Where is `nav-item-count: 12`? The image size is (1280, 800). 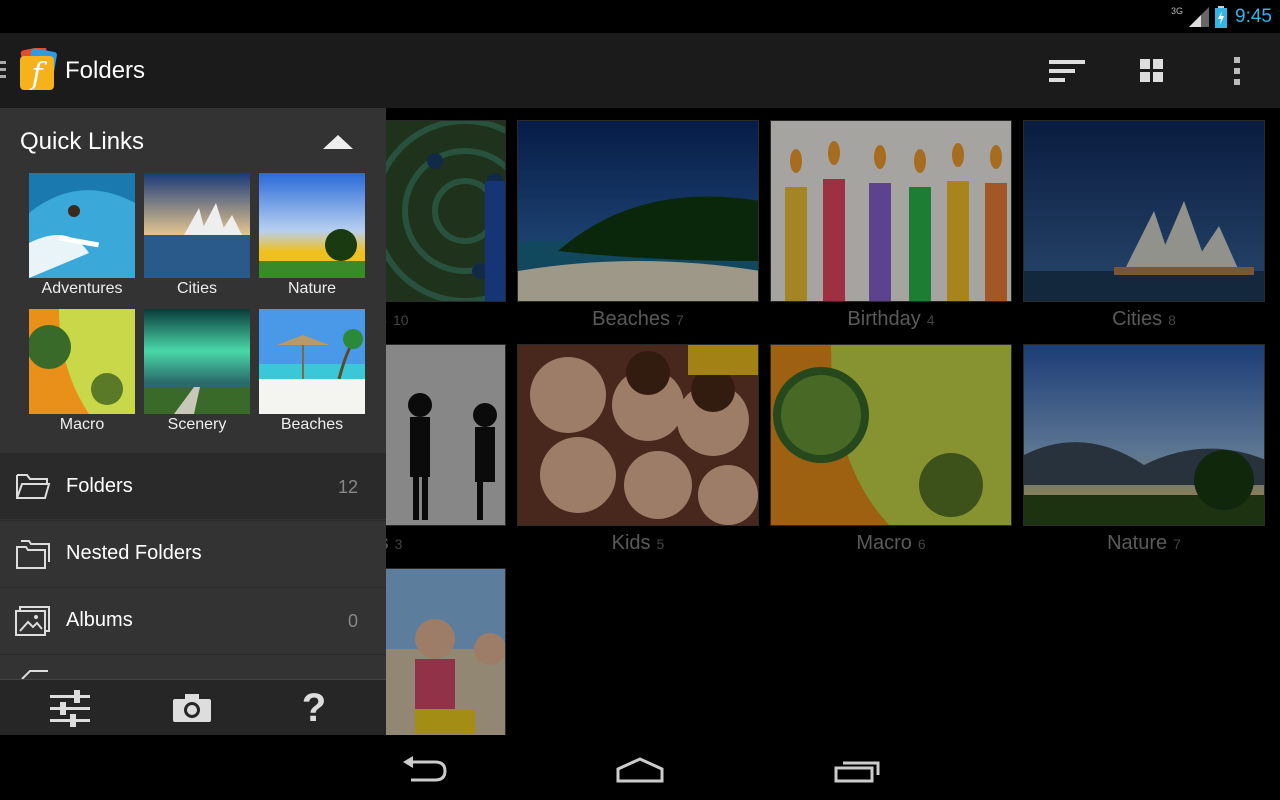
nav-item-count: 12 is located at coordinates (347, 487).